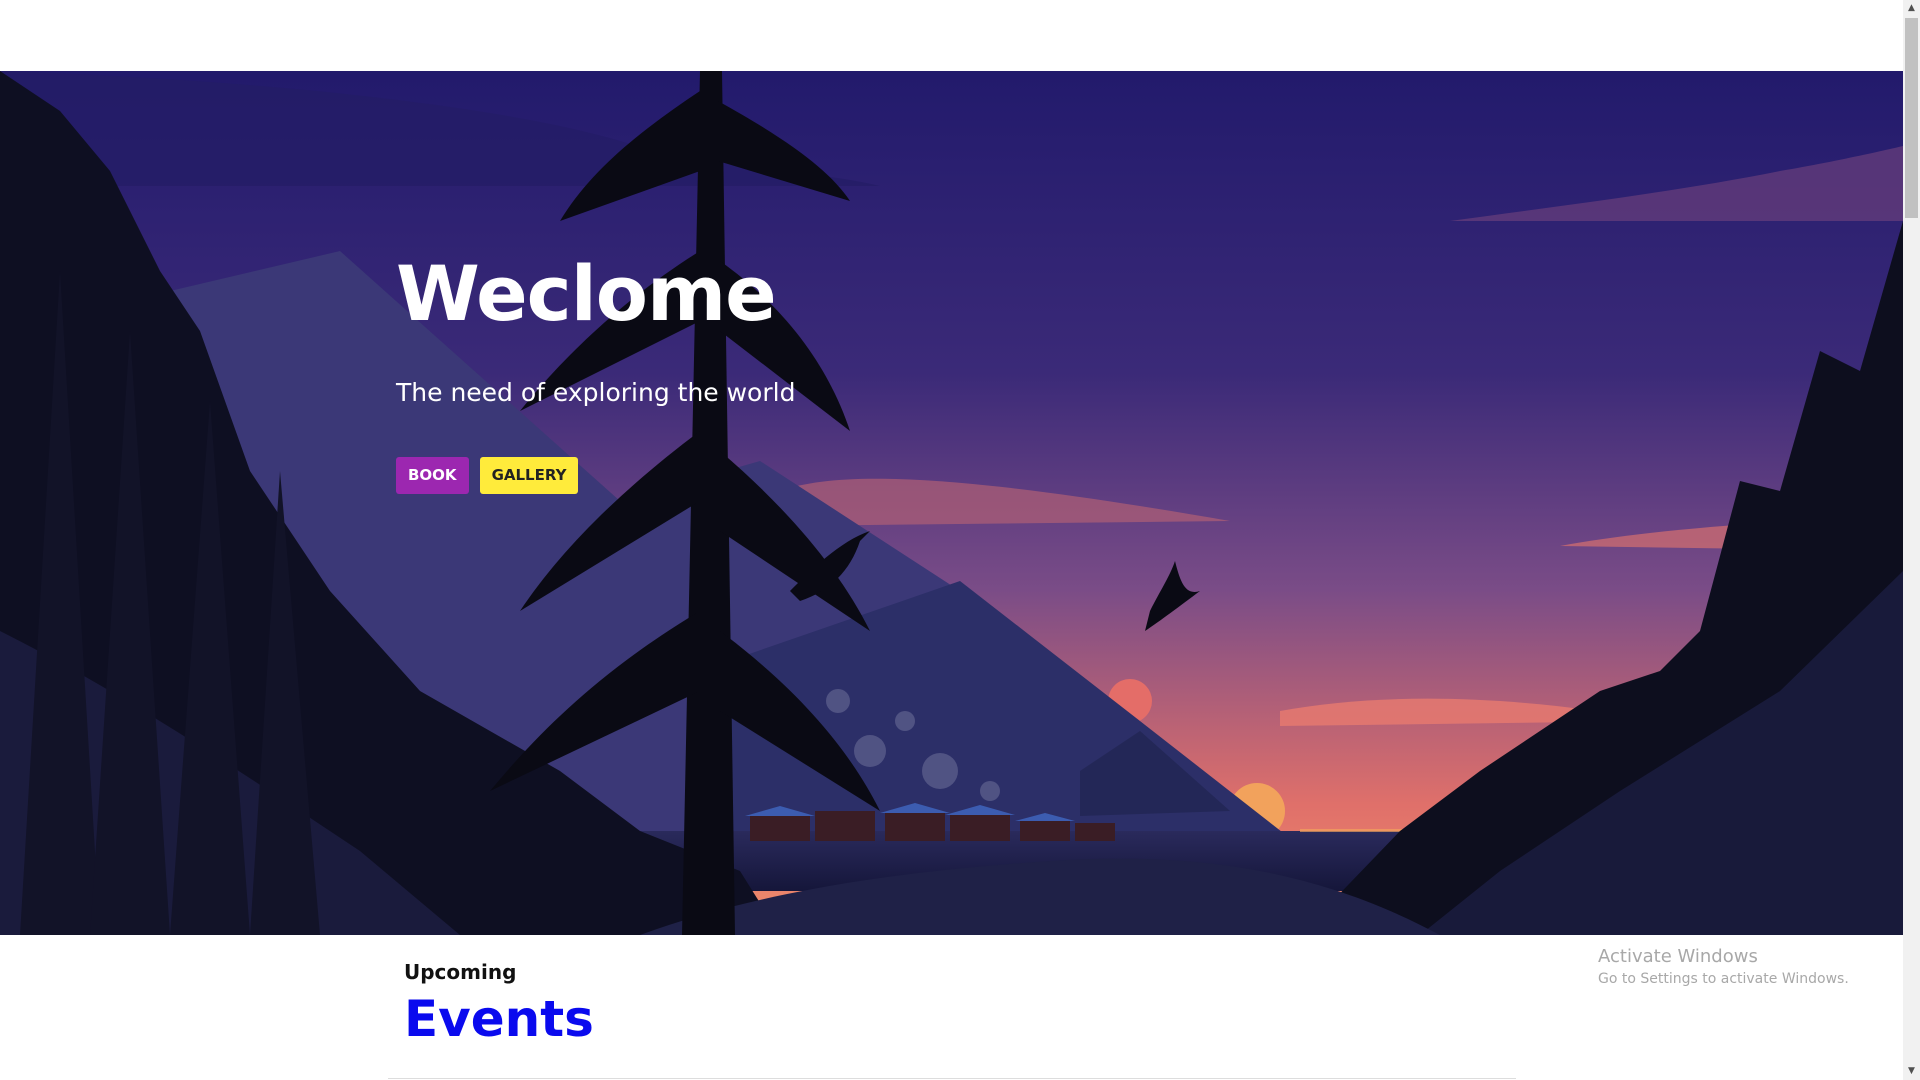 The width and height of the screenshot is (1920, 1080). What do you see at coordinates (1911, 1071) in the screenshot?
I see `scroll-down-arrow-icon: ▼` at bounding box center [1911, 1071].